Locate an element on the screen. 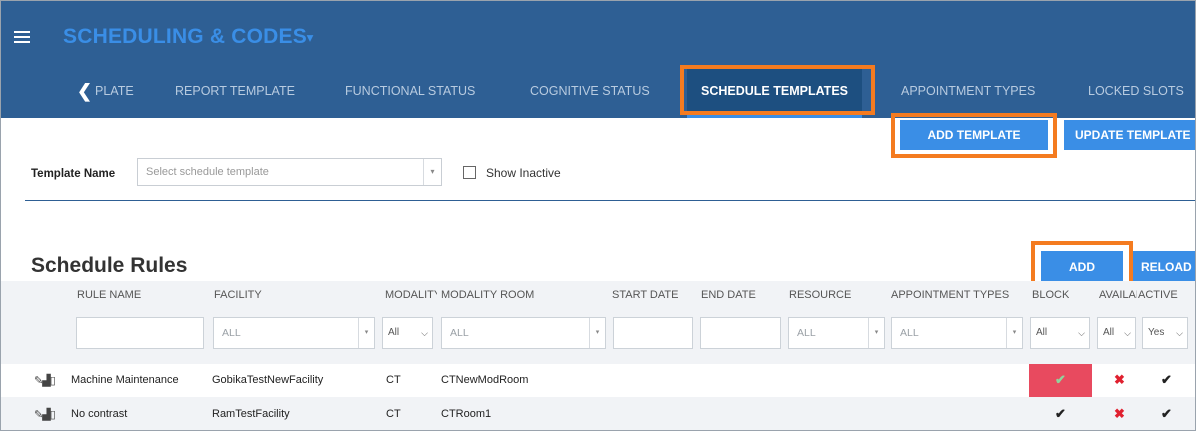 The height and width of the screenshot is (431, 1196). cell-facility: GobikaTestNewFacility is located at coordinates (268, 380).